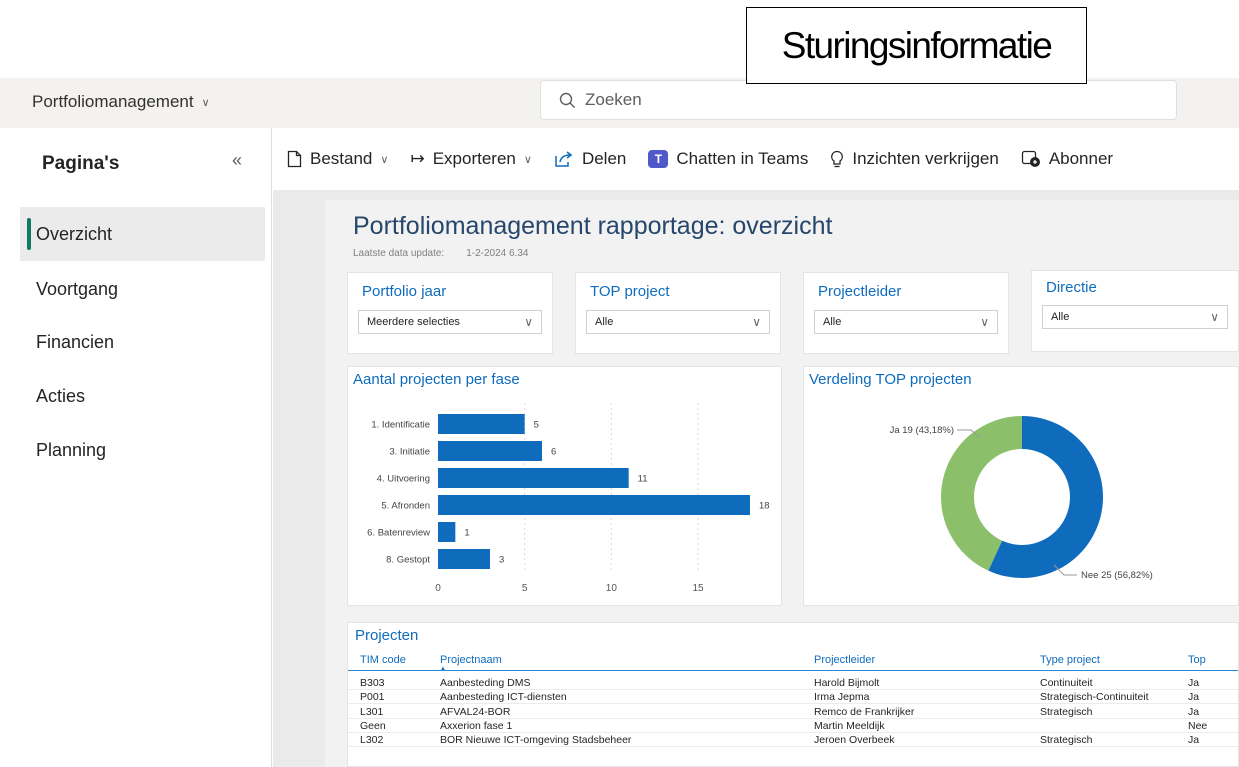 This screenshot has height=767, width=1239. I want to click on data-update-info: Laatste data update: 1-2-2024 6.34, so click(440, 253).